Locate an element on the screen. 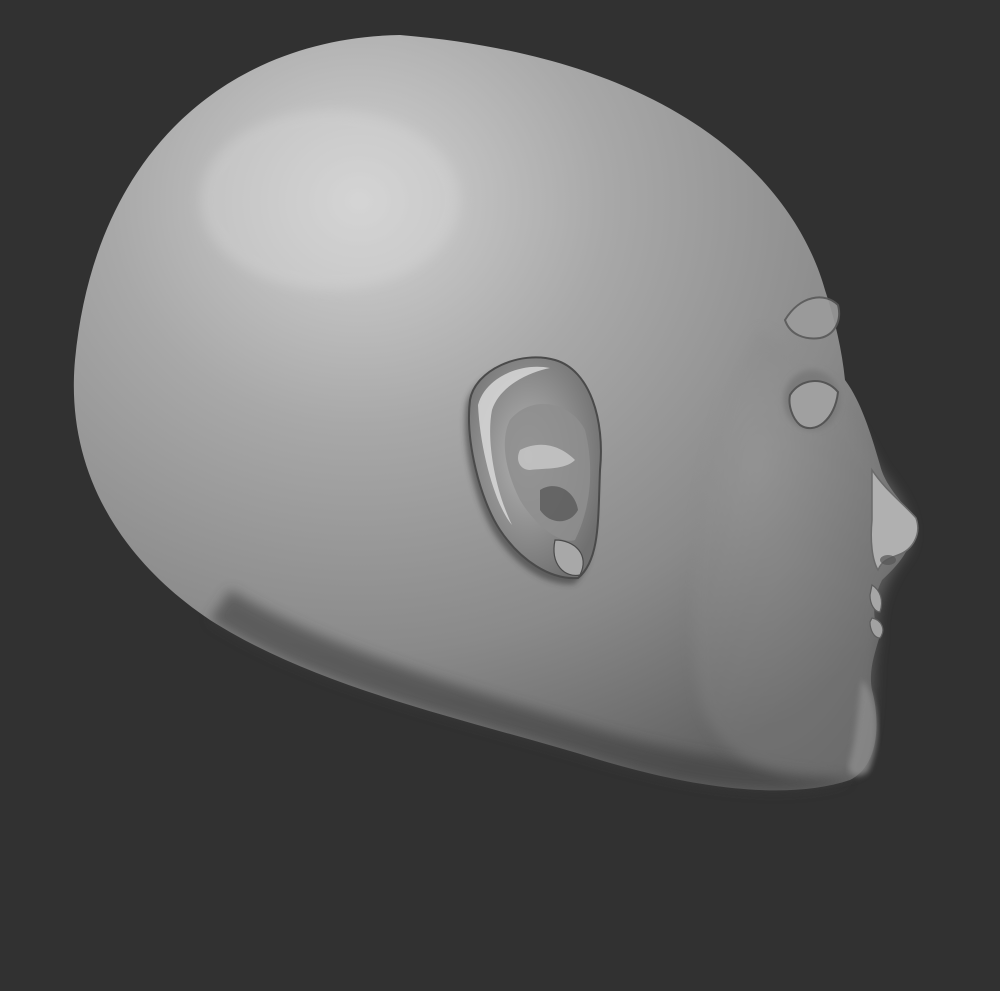  nostril-shadow is located at coordinates (888, 560).